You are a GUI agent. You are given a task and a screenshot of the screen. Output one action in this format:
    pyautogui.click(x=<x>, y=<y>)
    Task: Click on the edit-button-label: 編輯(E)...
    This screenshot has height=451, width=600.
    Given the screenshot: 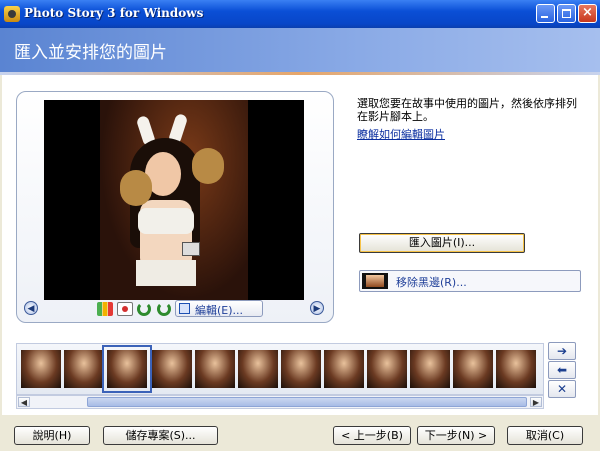 What is the action you would take?
    pyautogui.click(x=219, y=310)
    